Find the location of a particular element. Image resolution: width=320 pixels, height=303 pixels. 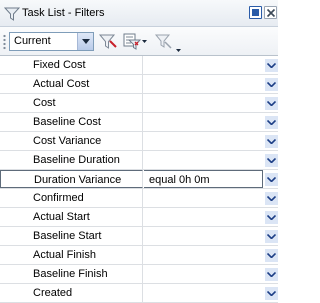

filter-field-label: Actual Finish is located at coordinates (71, 255).